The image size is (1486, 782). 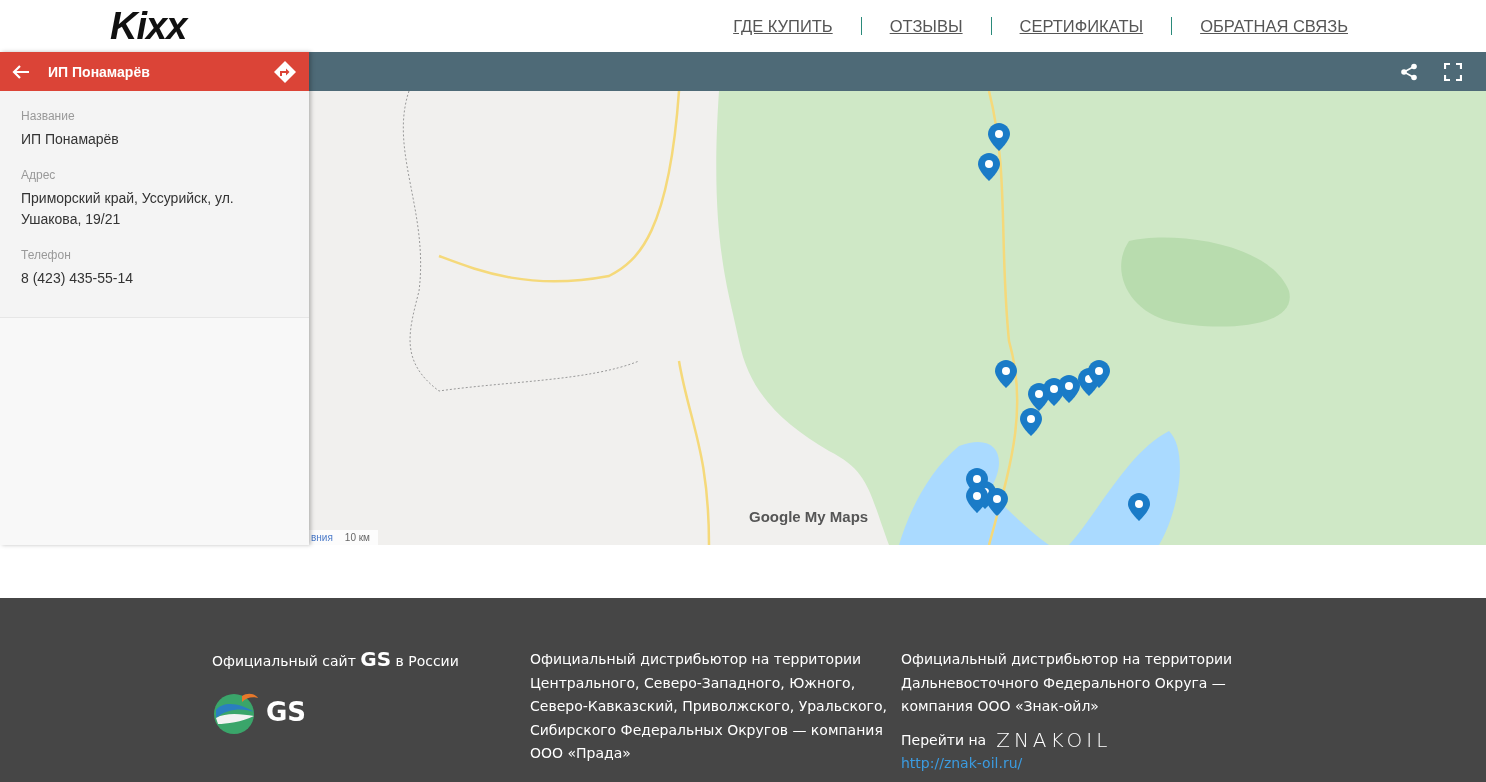 What do you see at coordinates (78, 278) in the screenshot?
I see `field-value: 8 (423) 435-55-14` at bounding box center [78, 278].